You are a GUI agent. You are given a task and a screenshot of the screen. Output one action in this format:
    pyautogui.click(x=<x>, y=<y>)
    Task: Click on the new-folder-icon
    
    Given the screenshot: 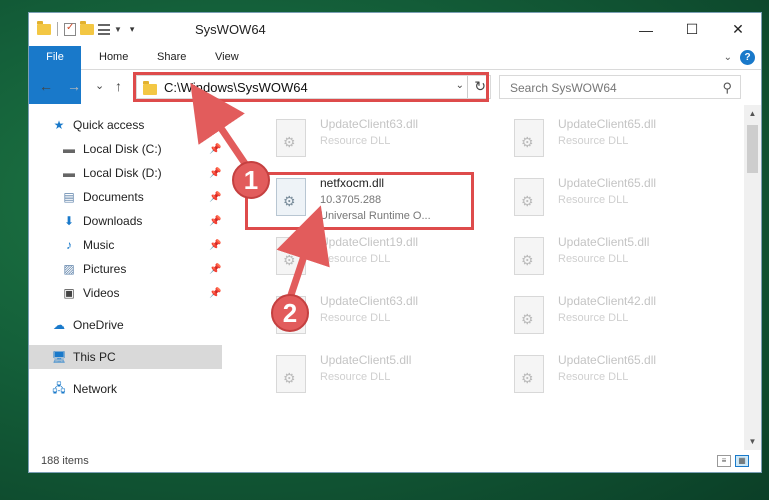 What is the action you would take?
    pyautogui.click(x=87, y=27)
    